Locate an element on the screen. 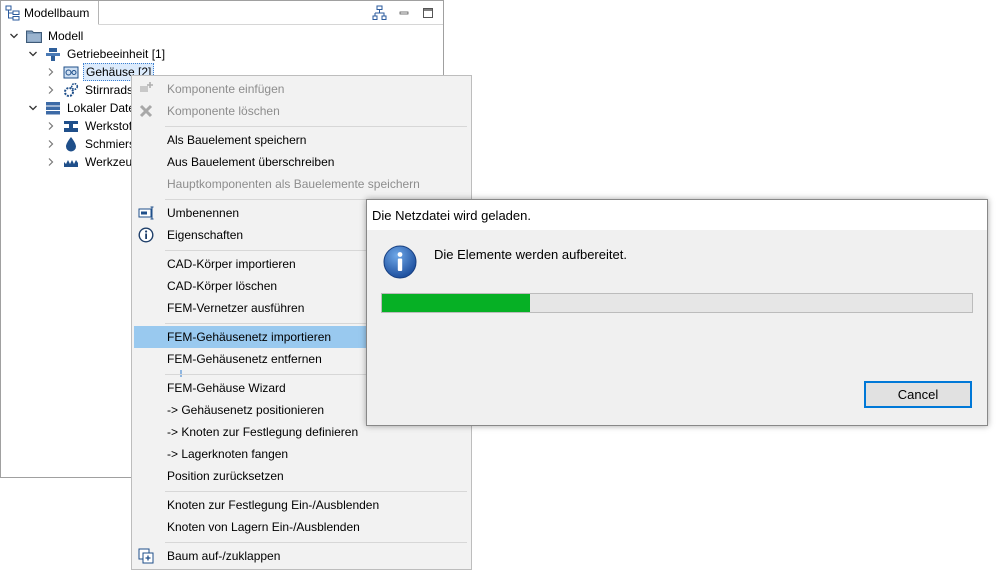 The image size is (1000, 570). menu-item-position-zuruecksetzen: Position zurücksetzen is located at coordinates (301, 476).